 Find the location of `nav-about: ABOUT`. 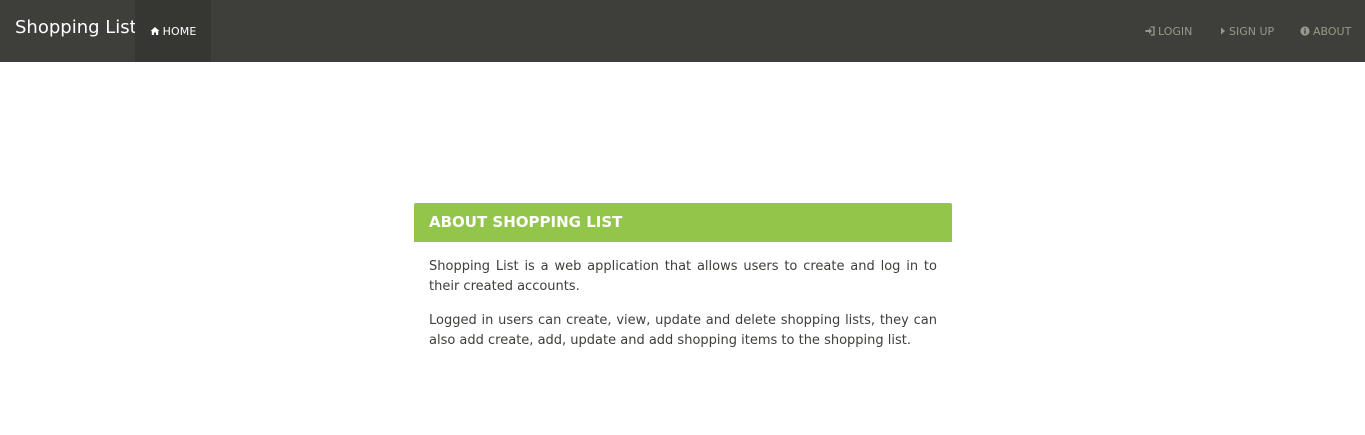

nav-about: ABOUT is located at coordinates (1325, 31).